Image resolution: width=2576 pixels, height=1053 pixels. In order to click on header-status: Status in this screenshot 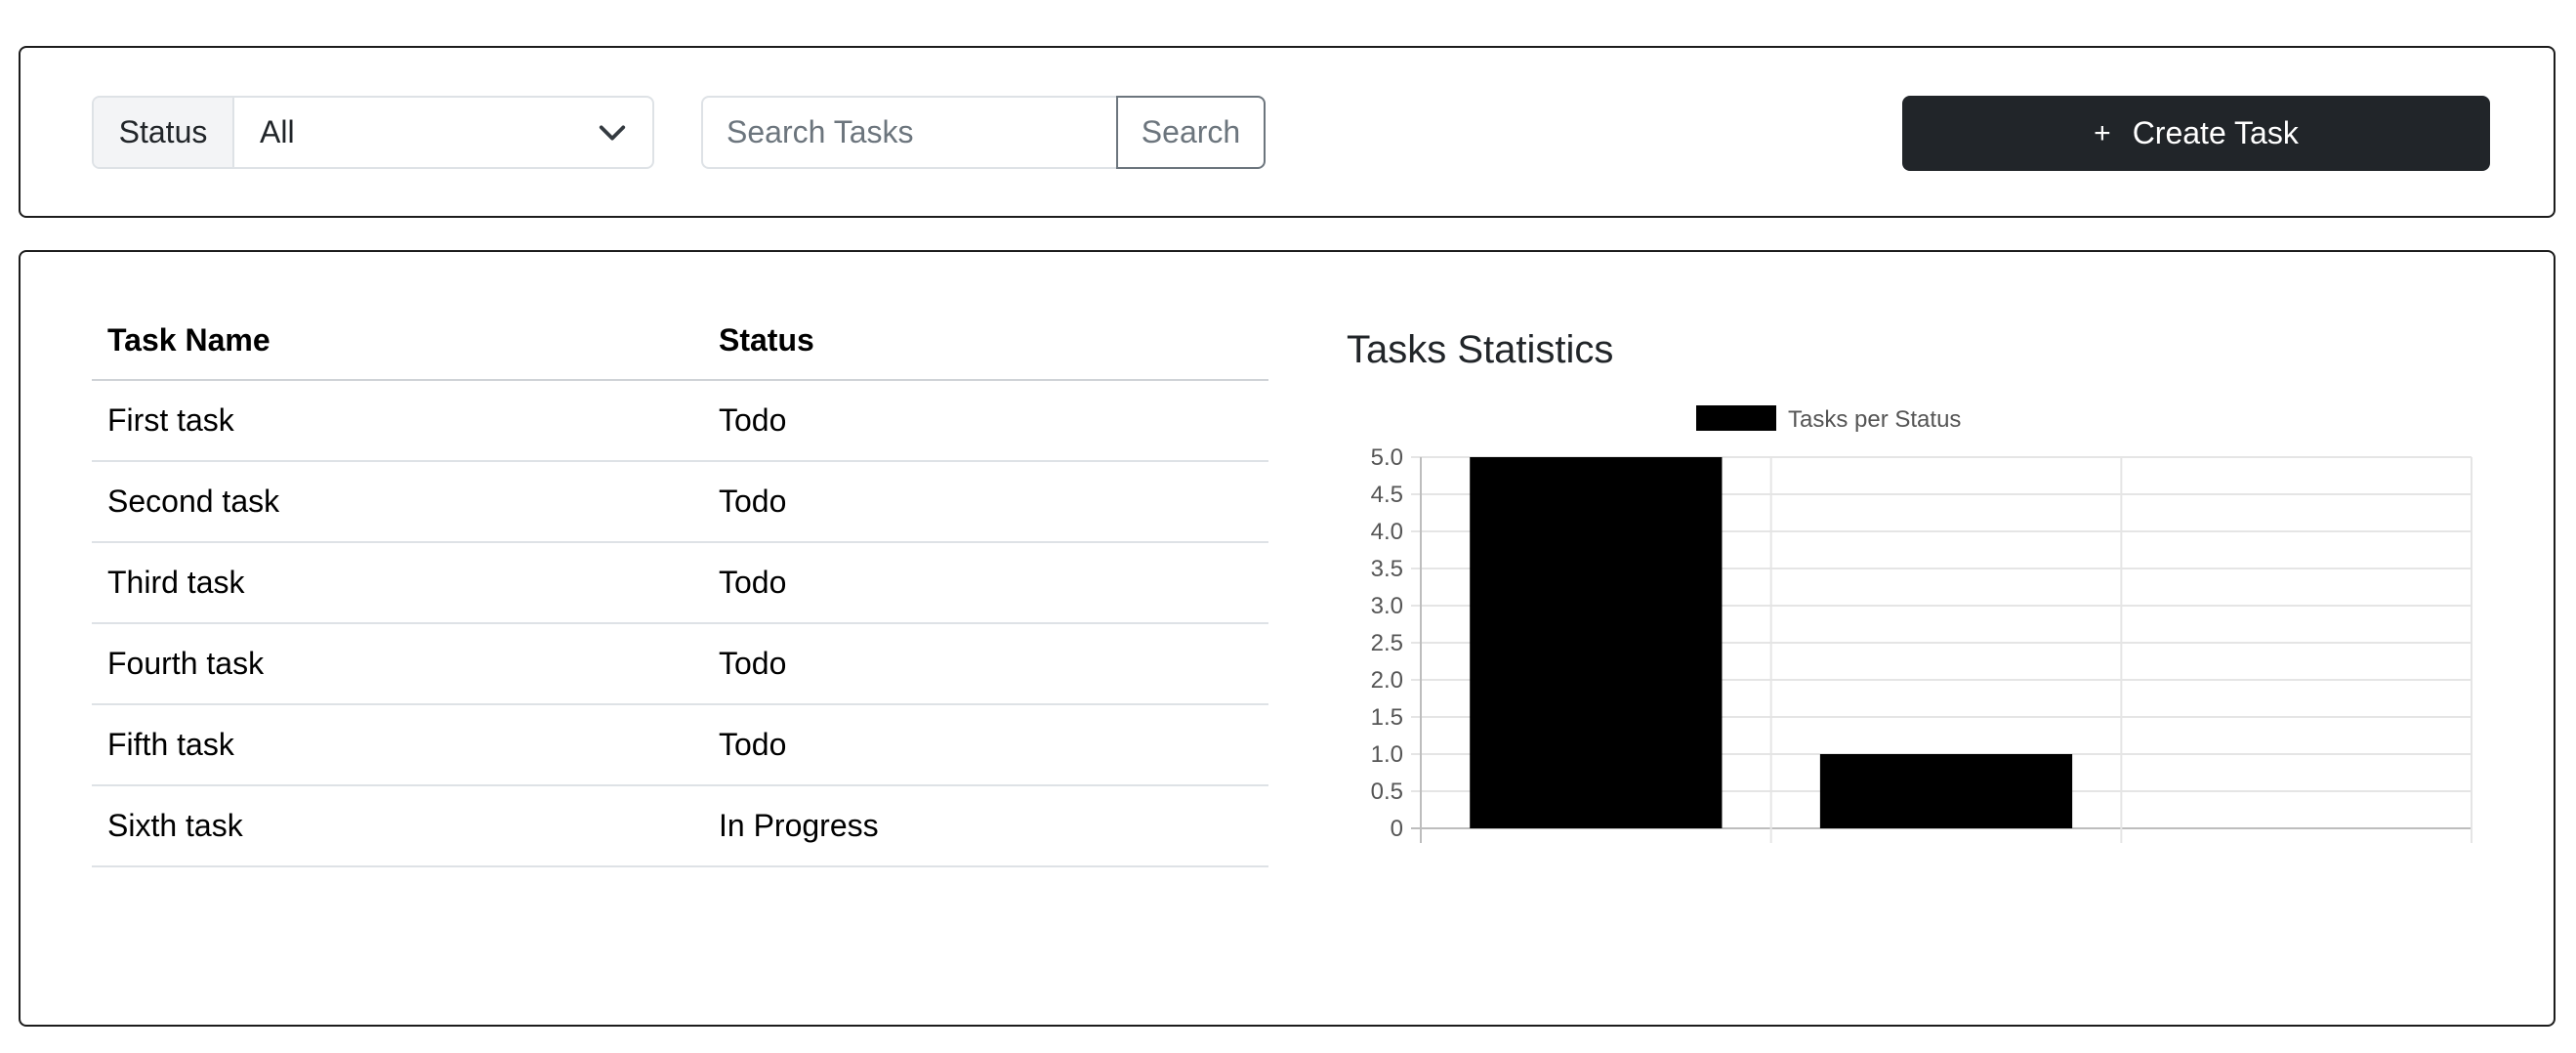, I will do `click(985, 341)`.